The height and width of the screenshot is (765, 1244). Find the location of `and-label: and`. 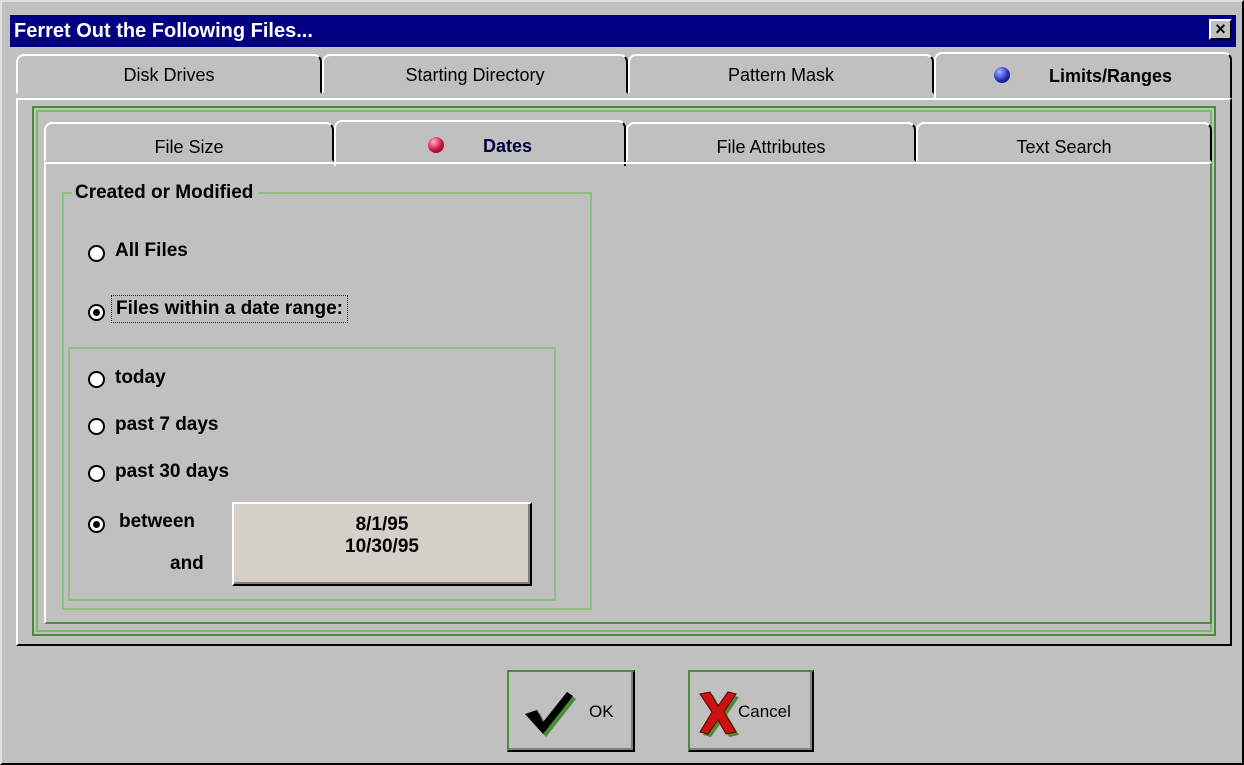

and-label: and is located at coordinates (187, 563).